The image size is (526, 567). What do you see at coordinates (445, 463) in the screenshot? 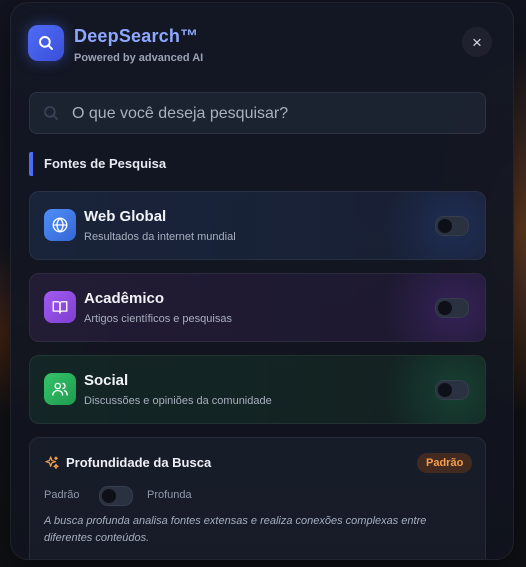
I see `depth-badge: Padrão` at bounding box center [445, 463].